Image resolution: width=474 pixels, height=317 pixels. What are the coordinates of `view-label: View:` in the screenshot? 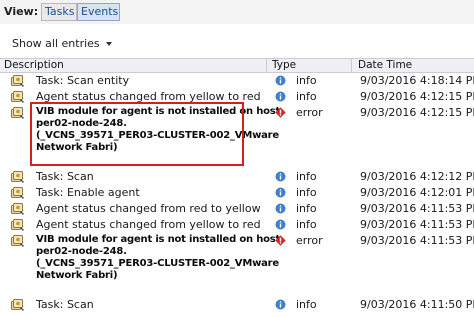 It's located at (21, 11).